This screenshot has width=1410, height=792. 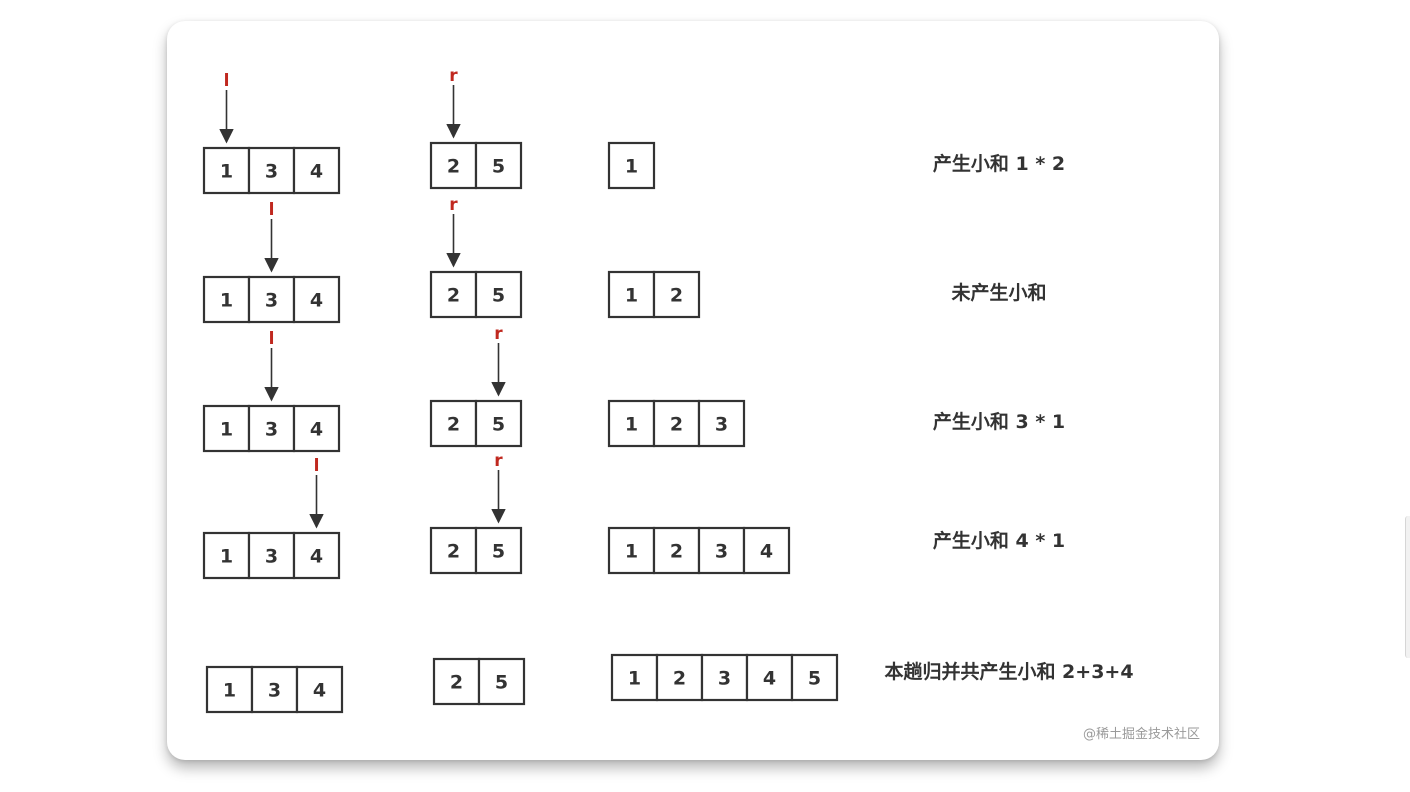 What do you see at coordinates (998, 292) in the screenshot?
I see `step-note: 未产生小和` at bounding box center [998, 292].